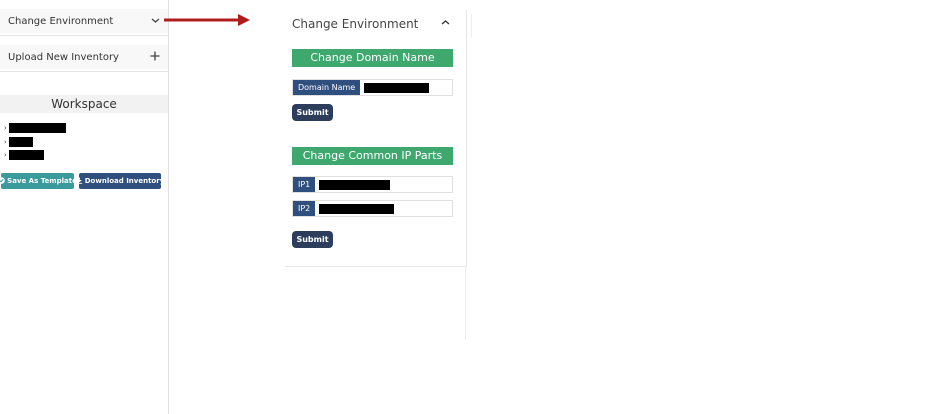 The width and height of the screenshot is (945, 414). Describe the element at coordinates (84, 104) in the screenshot. I see `workspace-title: Workspace` at that location.